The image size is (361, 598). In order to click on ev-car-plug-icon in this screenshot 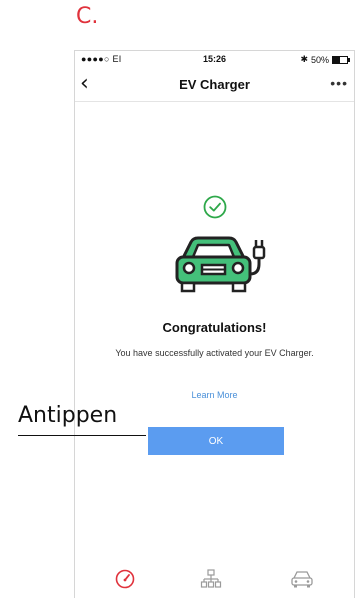, I will do `click(220, 264)`.